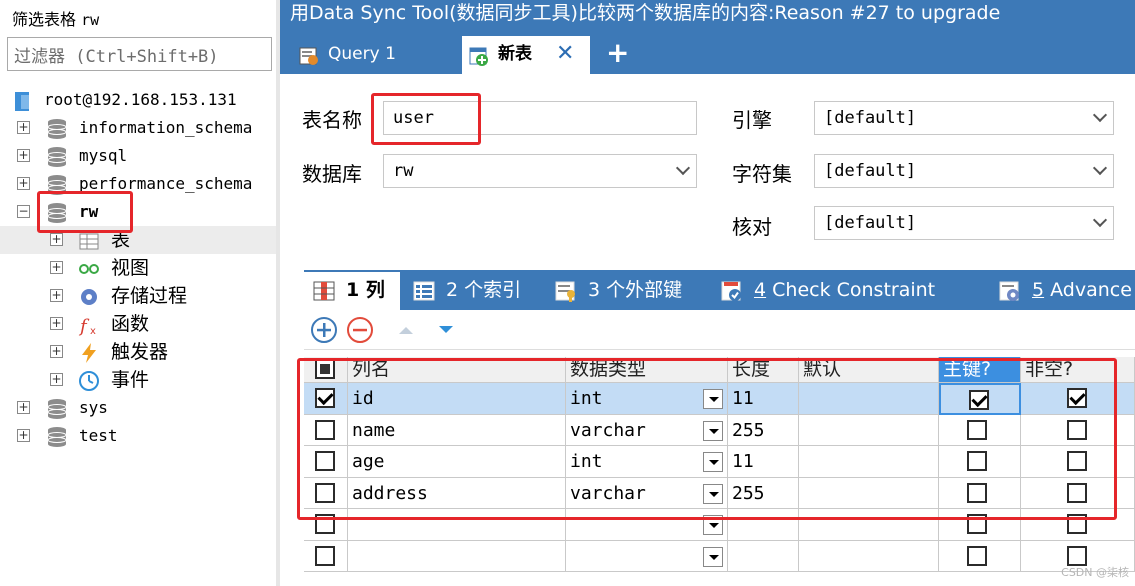  What do you see at coordinates (526, 55) in the screenshot?
I see `tab-new-table: 新表 ✕` at bounding box center [526, 55].